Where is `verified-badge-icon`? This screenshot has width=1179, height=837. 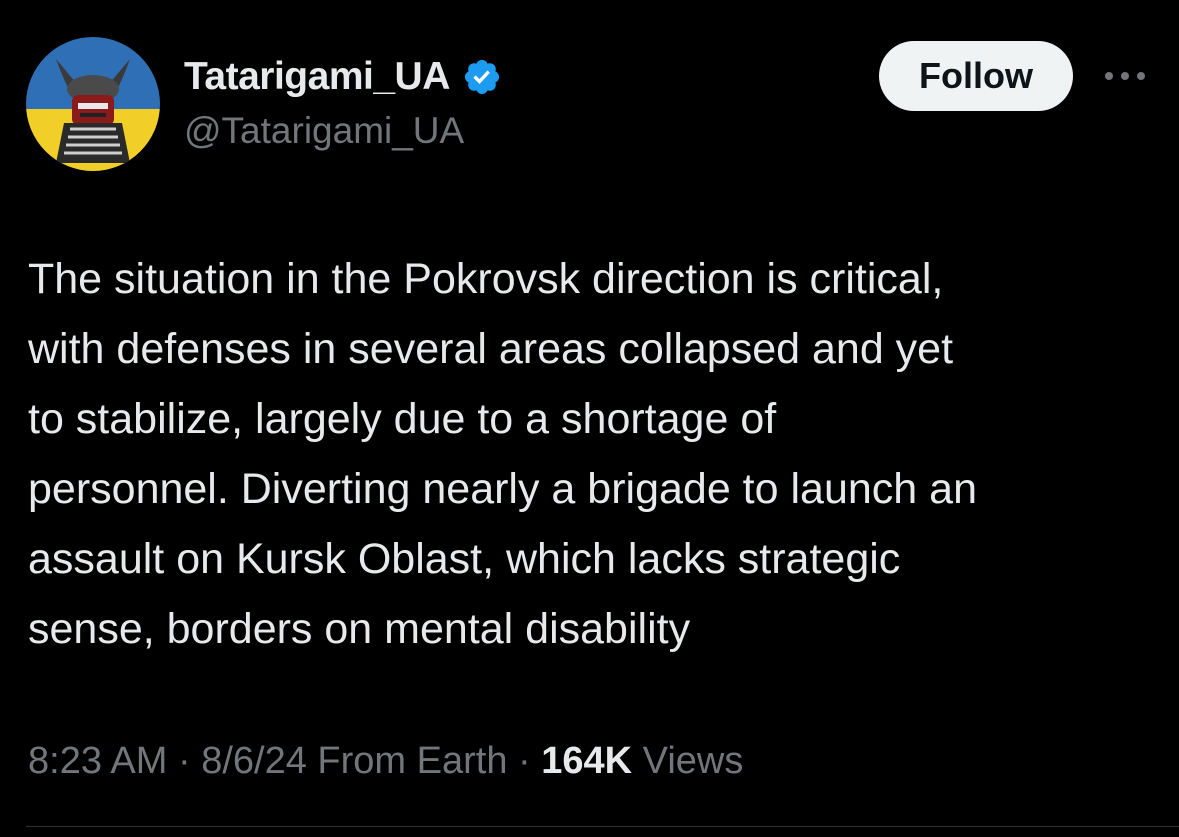 verified-badge-icon is located at coordinates (482, 77).